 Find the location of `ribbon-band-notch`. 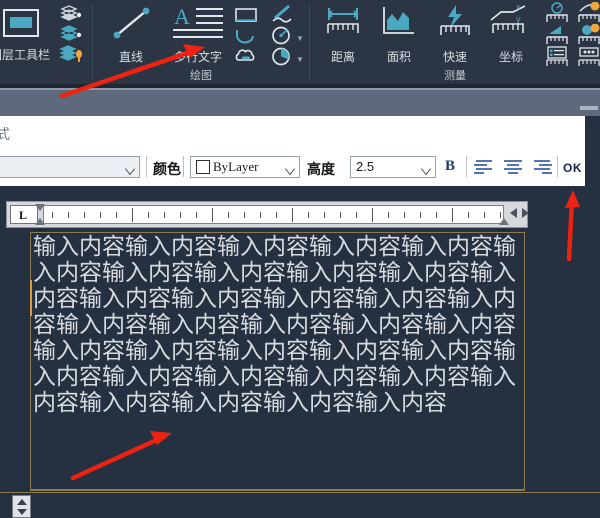

ribbon-band-notch is located at coordinates (589, 108).